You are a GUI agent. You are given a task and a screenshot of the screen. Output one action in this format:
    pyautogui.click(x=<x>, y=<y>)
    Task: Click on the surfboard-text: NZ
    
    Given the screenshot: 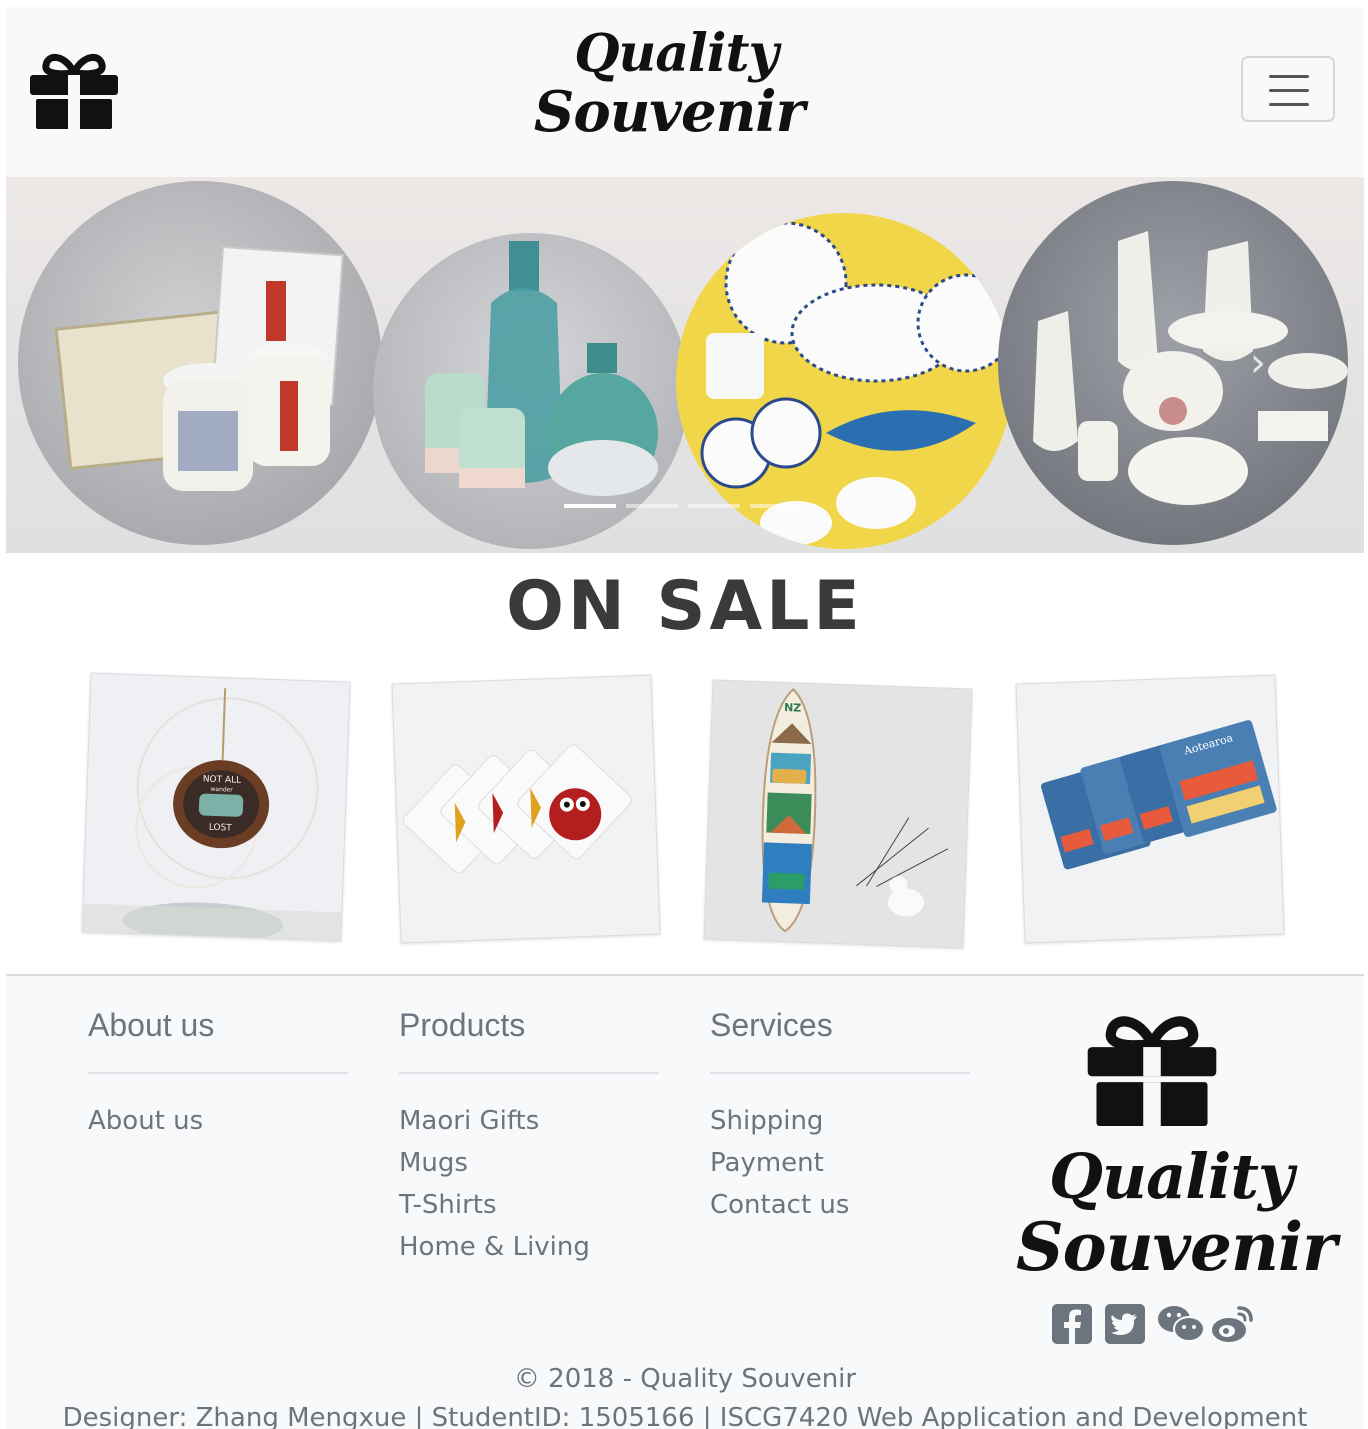 What is the action you would take?
    pyautogui.click(x=793, y=708)
    